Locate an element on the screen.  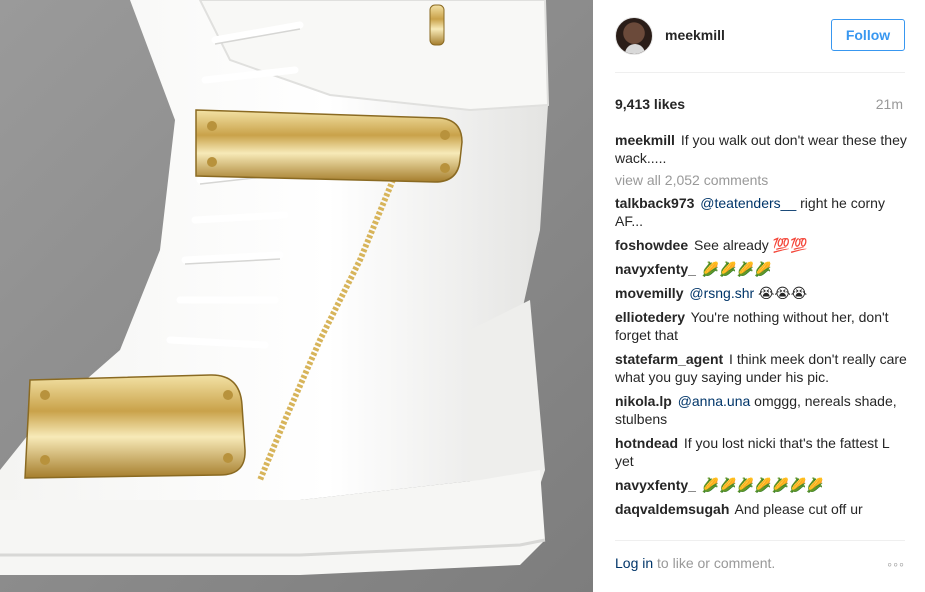
comment-item: navyxfenty_ 🌽🌽🌽🌽🌽🌽🌽 is located at coordinates (762, 485).